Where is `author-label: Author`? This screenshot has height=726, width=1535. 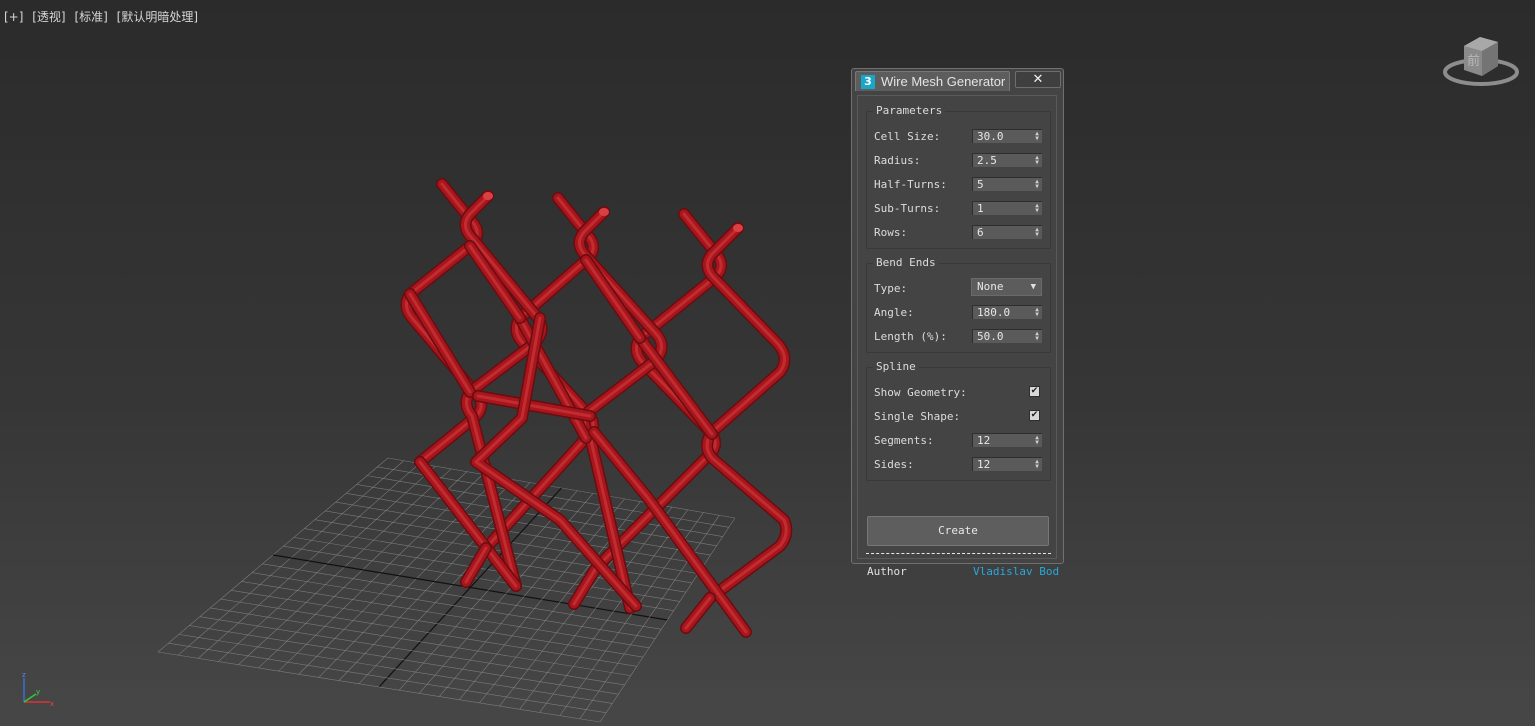
author-label: Author is located at coordinates (887, 571).